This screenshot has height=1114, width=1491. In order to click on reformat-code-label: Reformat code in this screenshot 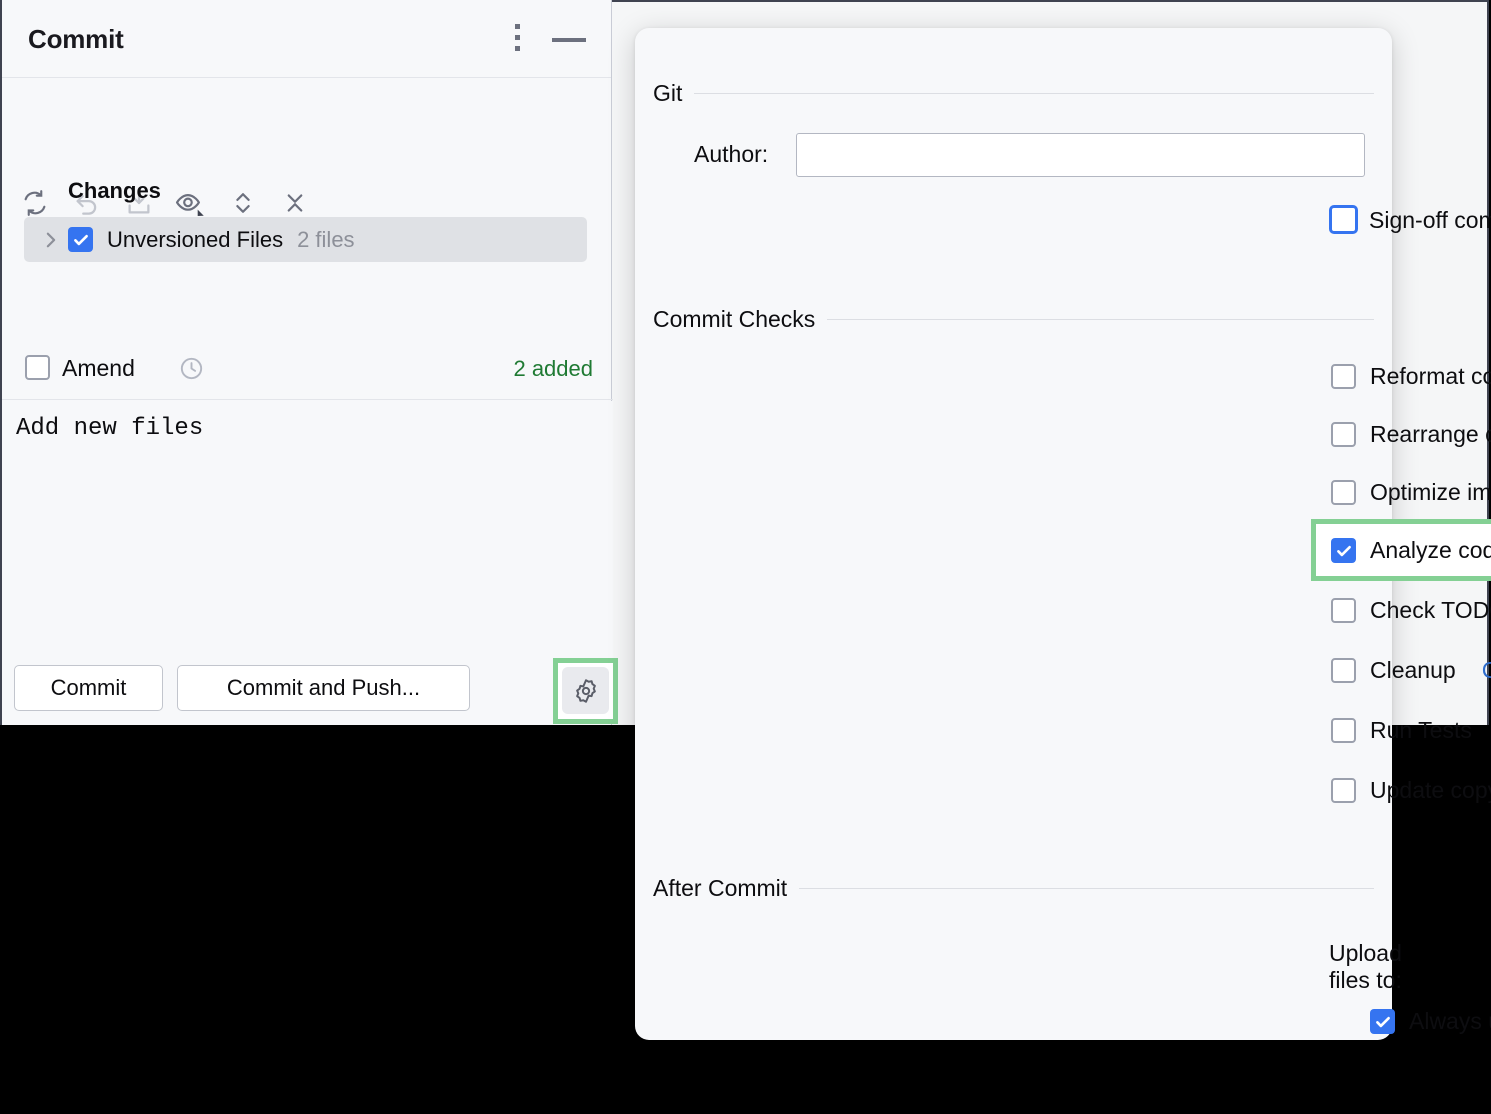, I will do `click(1430, 376)`.